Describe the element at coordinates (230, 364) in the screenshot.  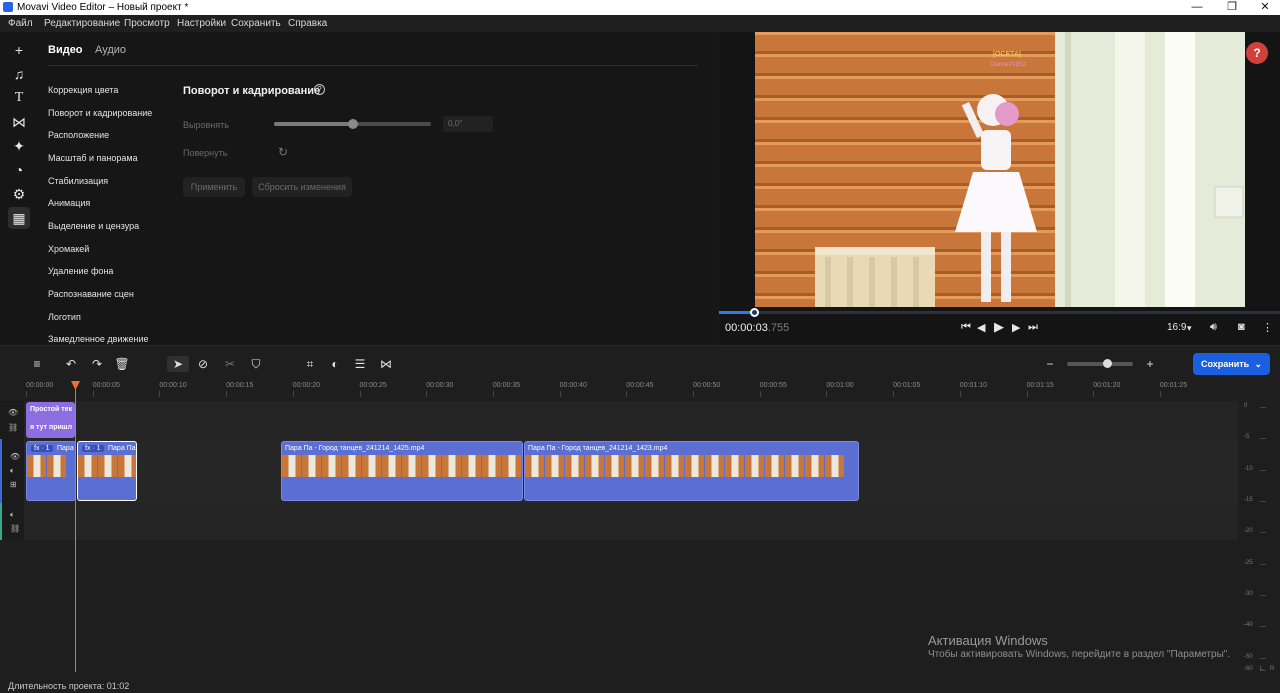
I see `cut-icon: ✂` at that location.